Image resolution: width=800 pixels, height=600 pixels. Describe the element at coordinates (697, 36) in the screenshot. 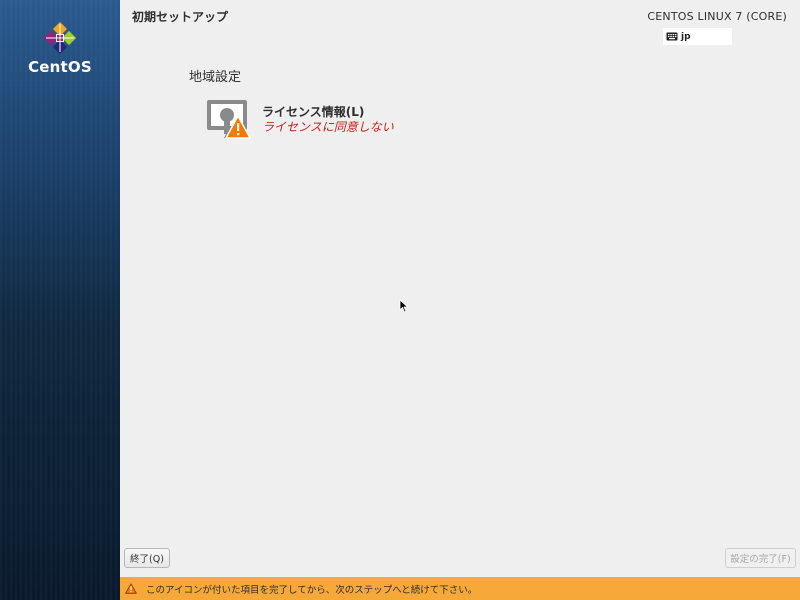

I see `keyboard-layout-indicator: jp` at that location.